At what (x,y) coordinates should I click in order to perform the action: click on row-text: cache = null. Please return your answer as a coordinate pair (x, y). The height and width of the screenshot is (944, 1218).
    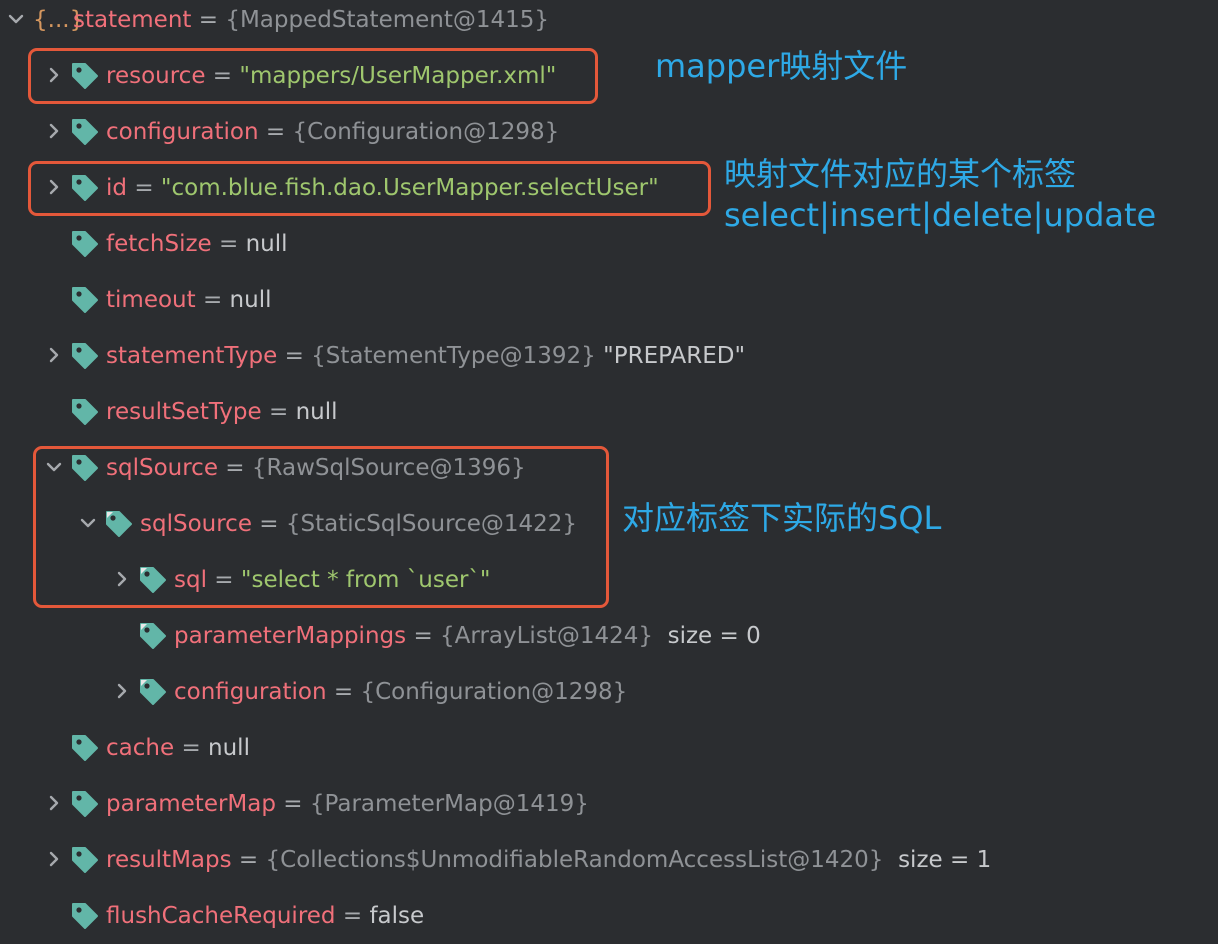
    Looking at the image, I should click on (178, 748).